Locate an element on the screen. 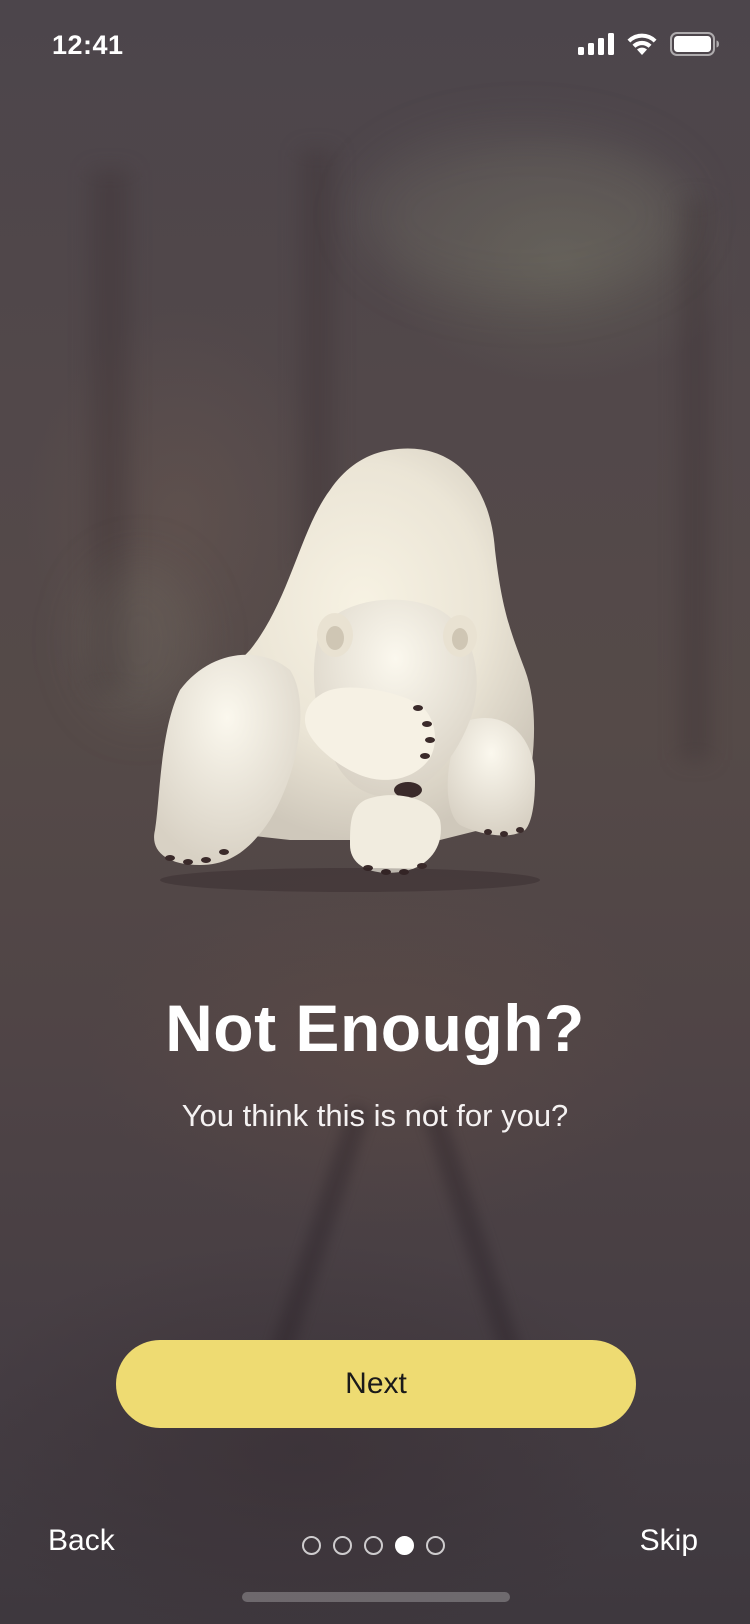 The image size is (750, 1624). polar-bear-image is located at coordinates (347, 670).